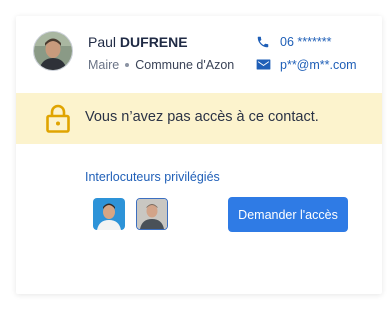 This screenshot has width=392, height=325. What do you see at coordinates (288, 214) in the screenshot?
I see `request-access-button: Demander l'accès` at bounding box center [288, 214].